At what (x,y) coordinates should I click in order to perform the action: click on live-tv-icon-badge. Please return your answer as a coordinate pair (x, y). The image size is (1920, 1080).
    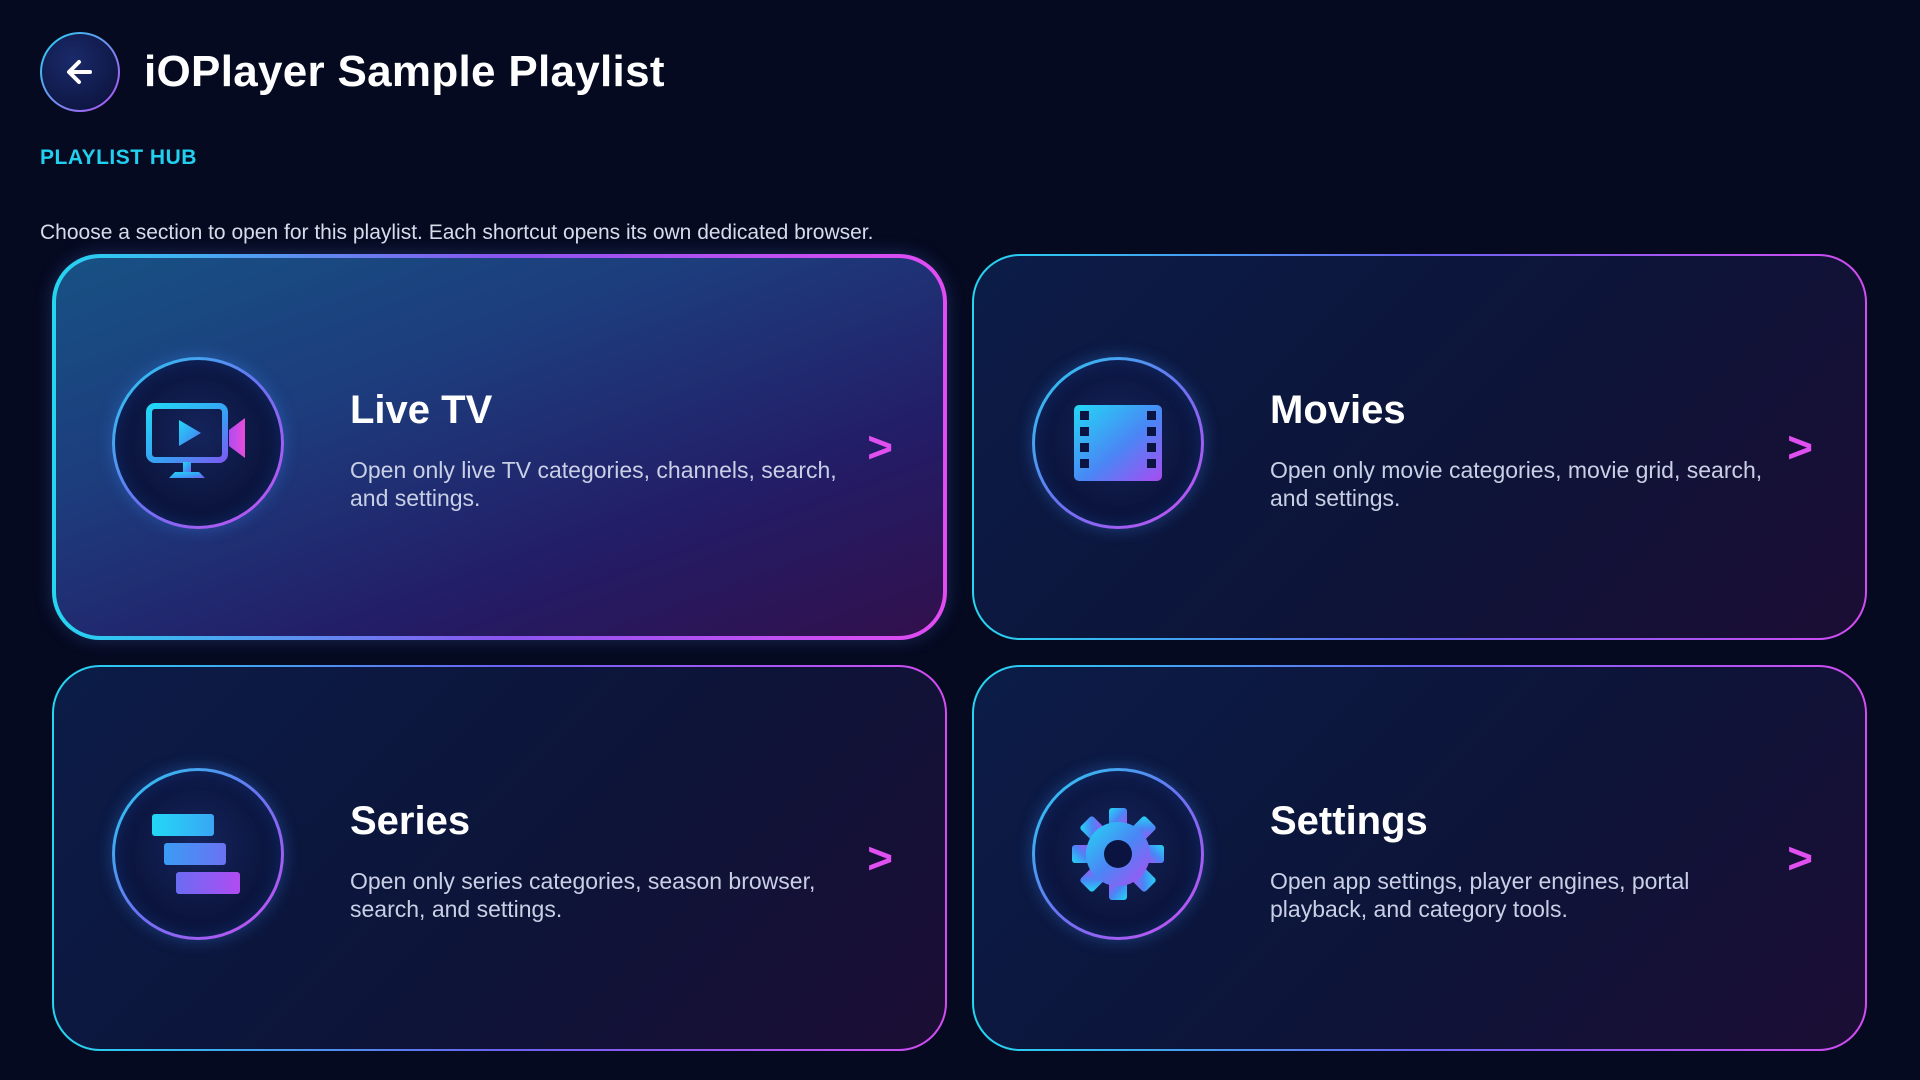
    Looking at the image, I should click on (198, 443).